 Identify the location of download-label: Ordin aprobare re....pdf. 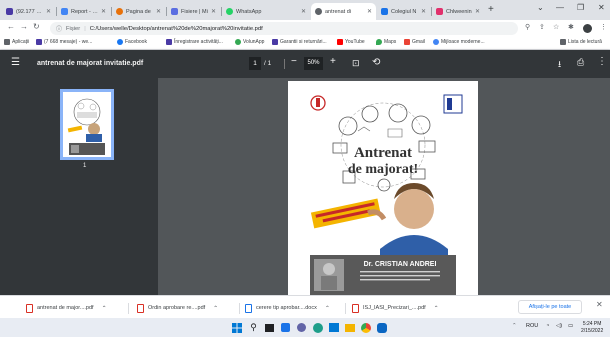
(177, 308).